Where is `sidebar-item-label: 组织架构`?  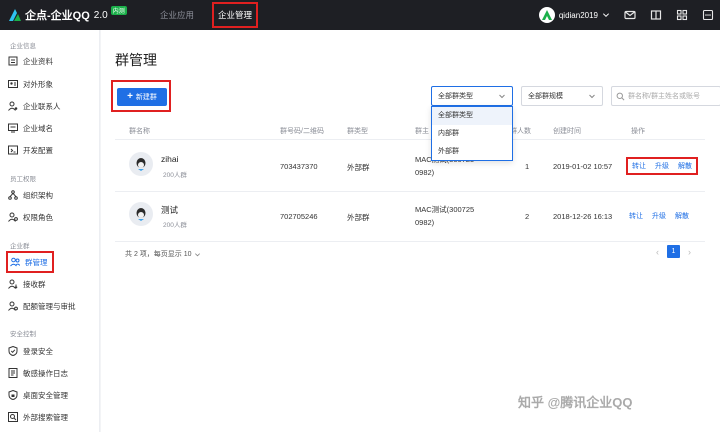
sidebar-item-label: 组织架构 is located at coordinates (38, 195).